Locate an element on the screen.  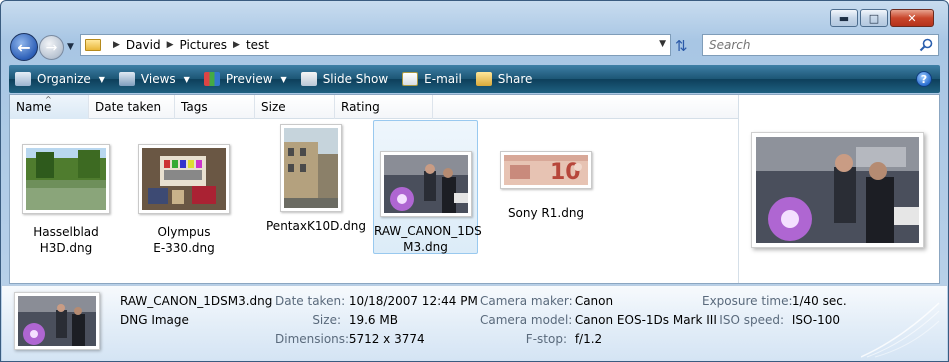
property-dimensions: Dimensions: 5712 x 3774 is located at coordinates (350, 339).